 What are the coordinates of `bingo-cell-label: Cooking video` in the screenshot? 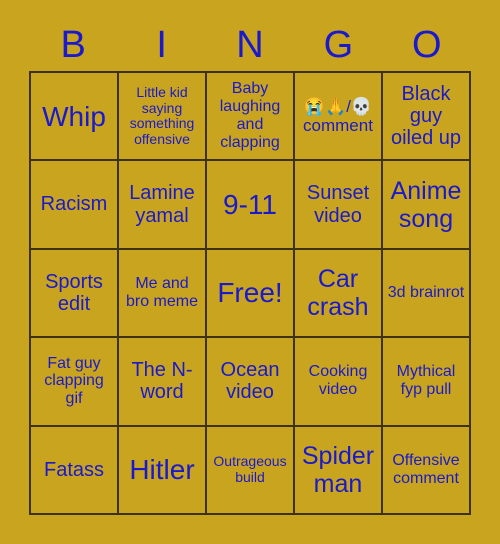 It's located at (338, 381).